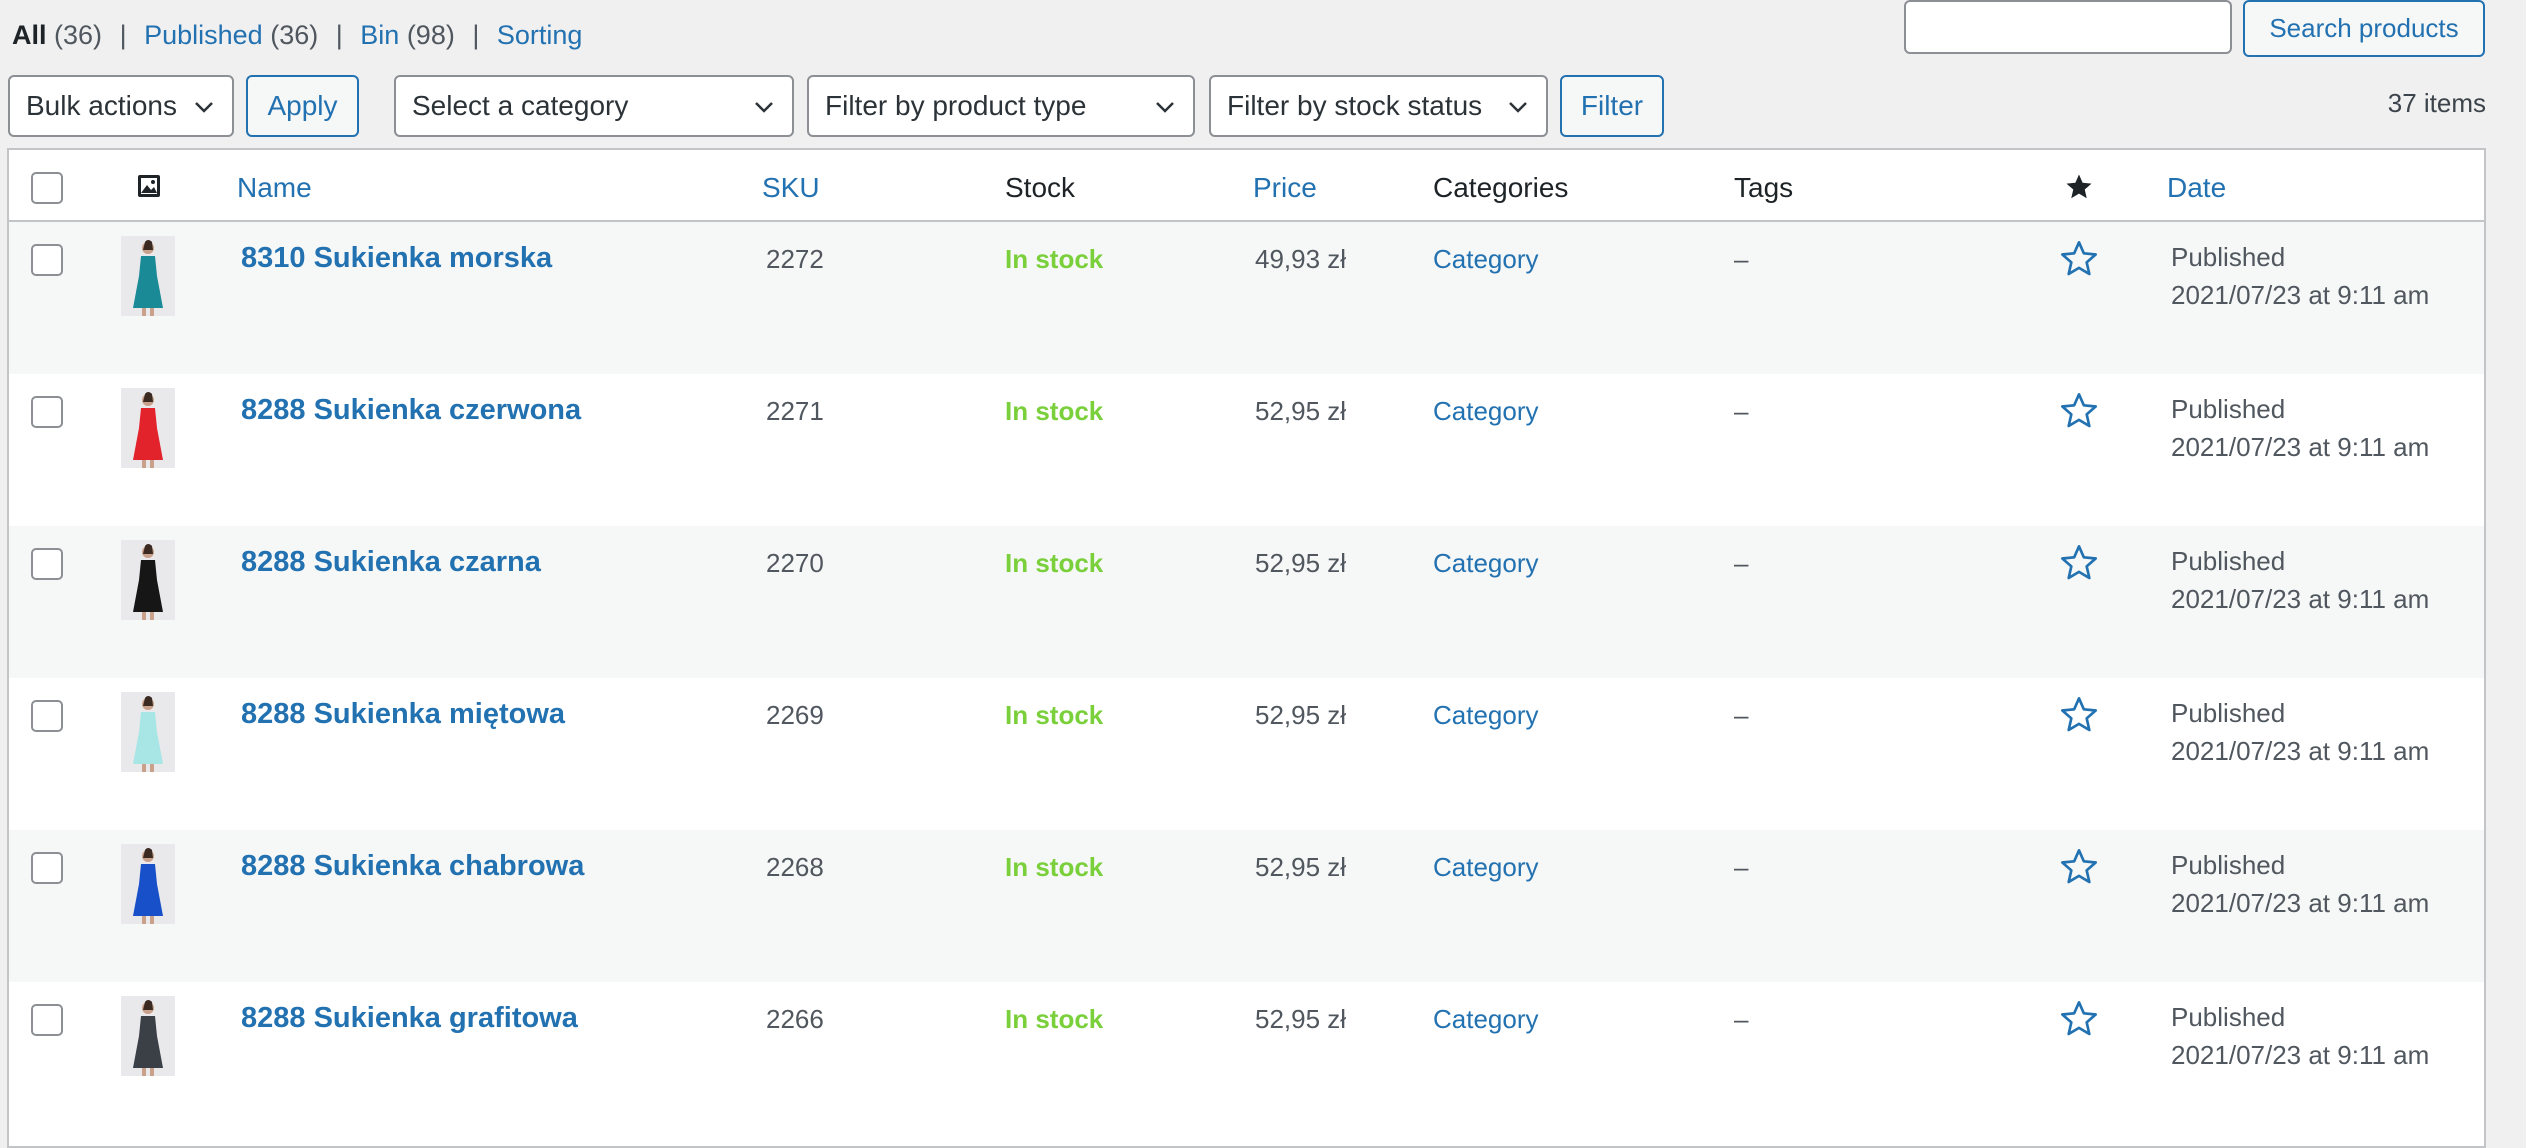  I want to click on column-tags: Tags, so click(1764, 187).